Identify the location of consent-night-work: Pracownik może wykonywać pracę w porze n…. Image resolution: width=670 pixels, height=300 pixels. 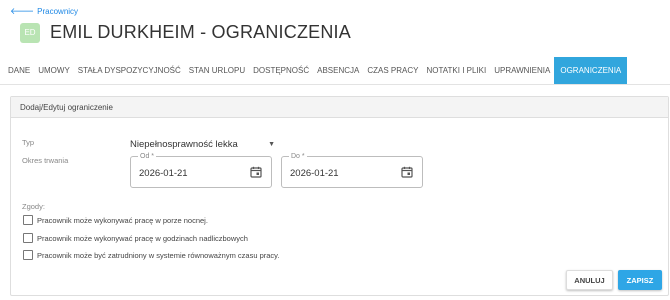
(115, 220).